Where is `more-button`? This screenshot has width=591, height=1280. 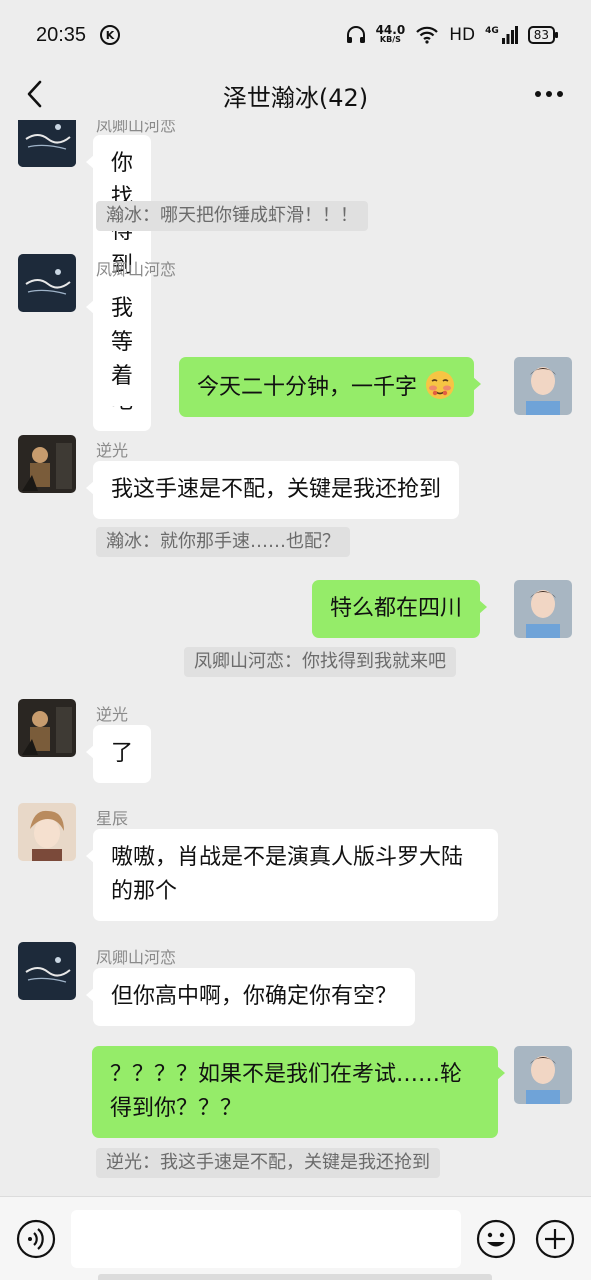
more-button is located at coordinates (549, 94).